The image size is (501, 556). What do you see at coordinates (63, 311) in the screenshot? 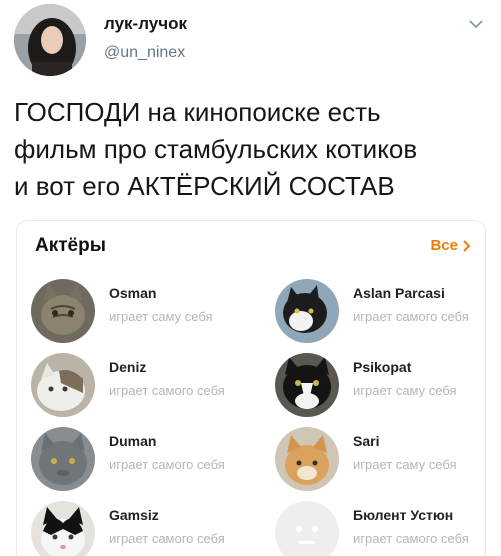
I see `tabby-cat-photo` at bounding box center [63, 311].